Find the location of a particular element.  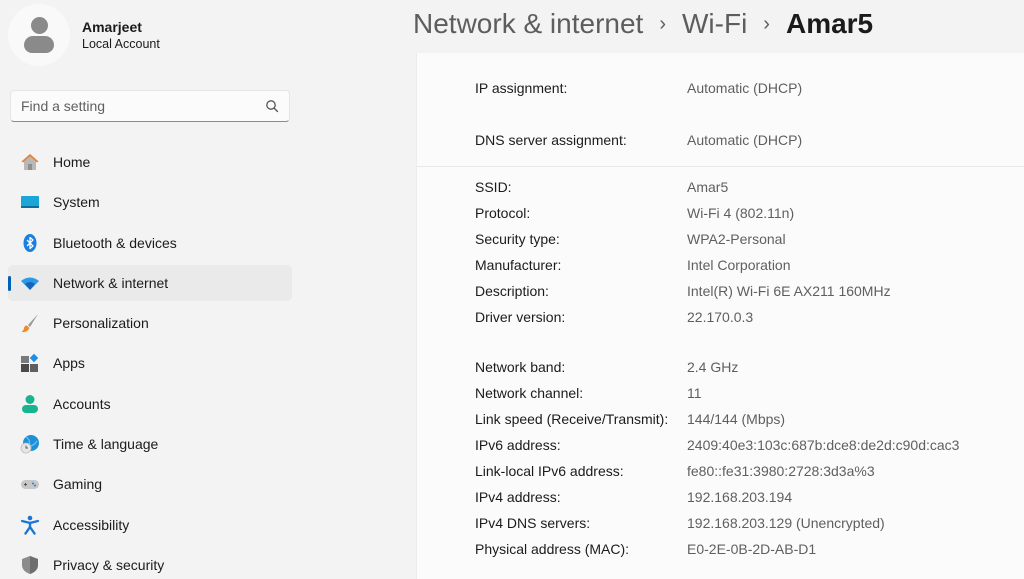

property-row: Network band: 2.4 GHz is located at coordinates (606, 367).